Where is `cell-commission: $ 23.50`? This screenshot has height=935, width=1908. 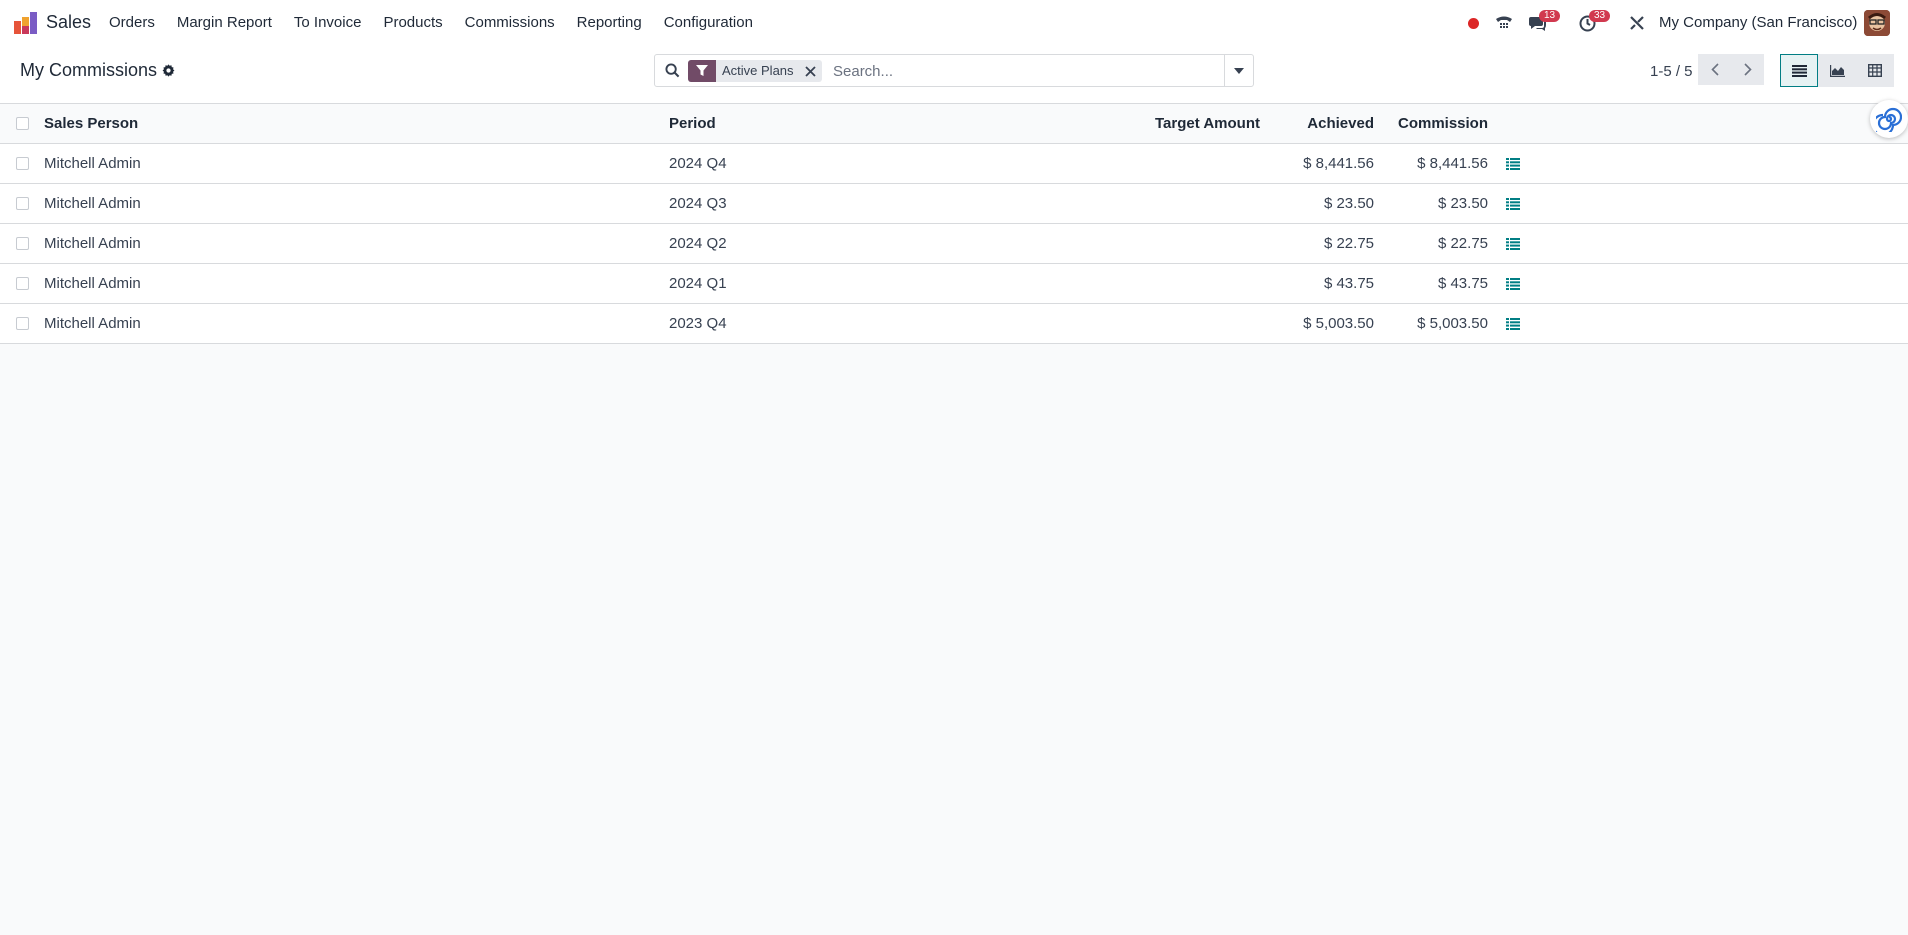 cell-commission: $ 23.50 is located at coordinates (1462, 203).